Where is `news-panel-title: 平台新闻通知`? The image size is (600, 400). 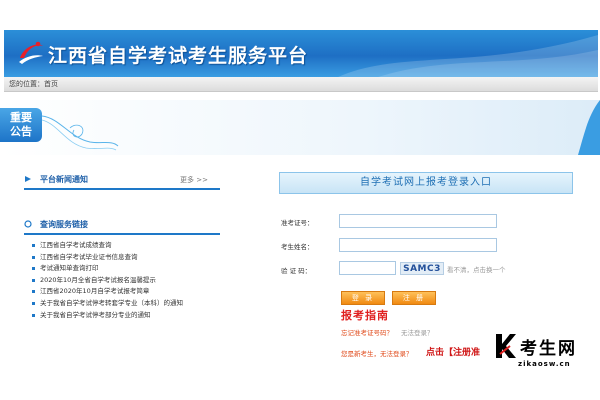
news-panel-title: 平台新闻通知 is located at coordinates (64, 179).